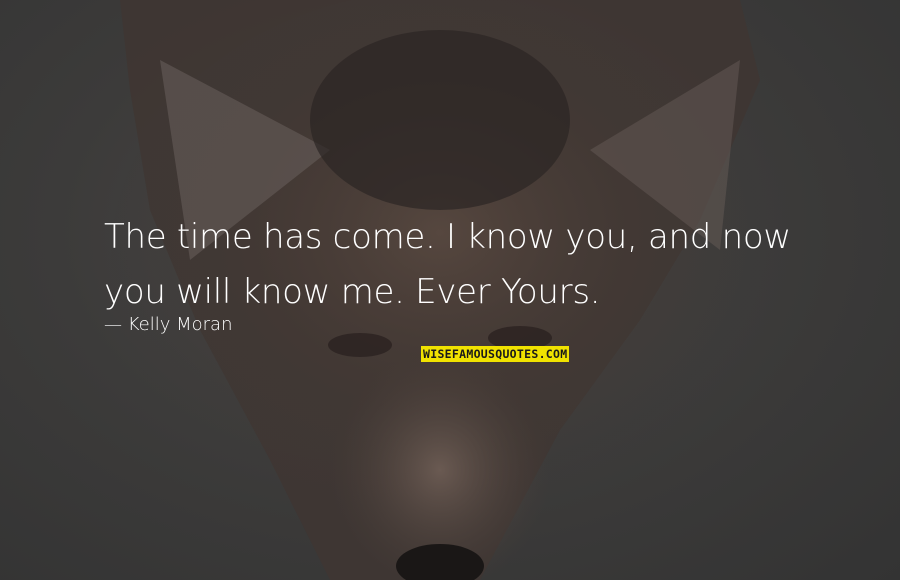 This screenshot has width=900, height=580. I want to click on quote-line-2: you will know me. Ever Yours., so click(352, 292).